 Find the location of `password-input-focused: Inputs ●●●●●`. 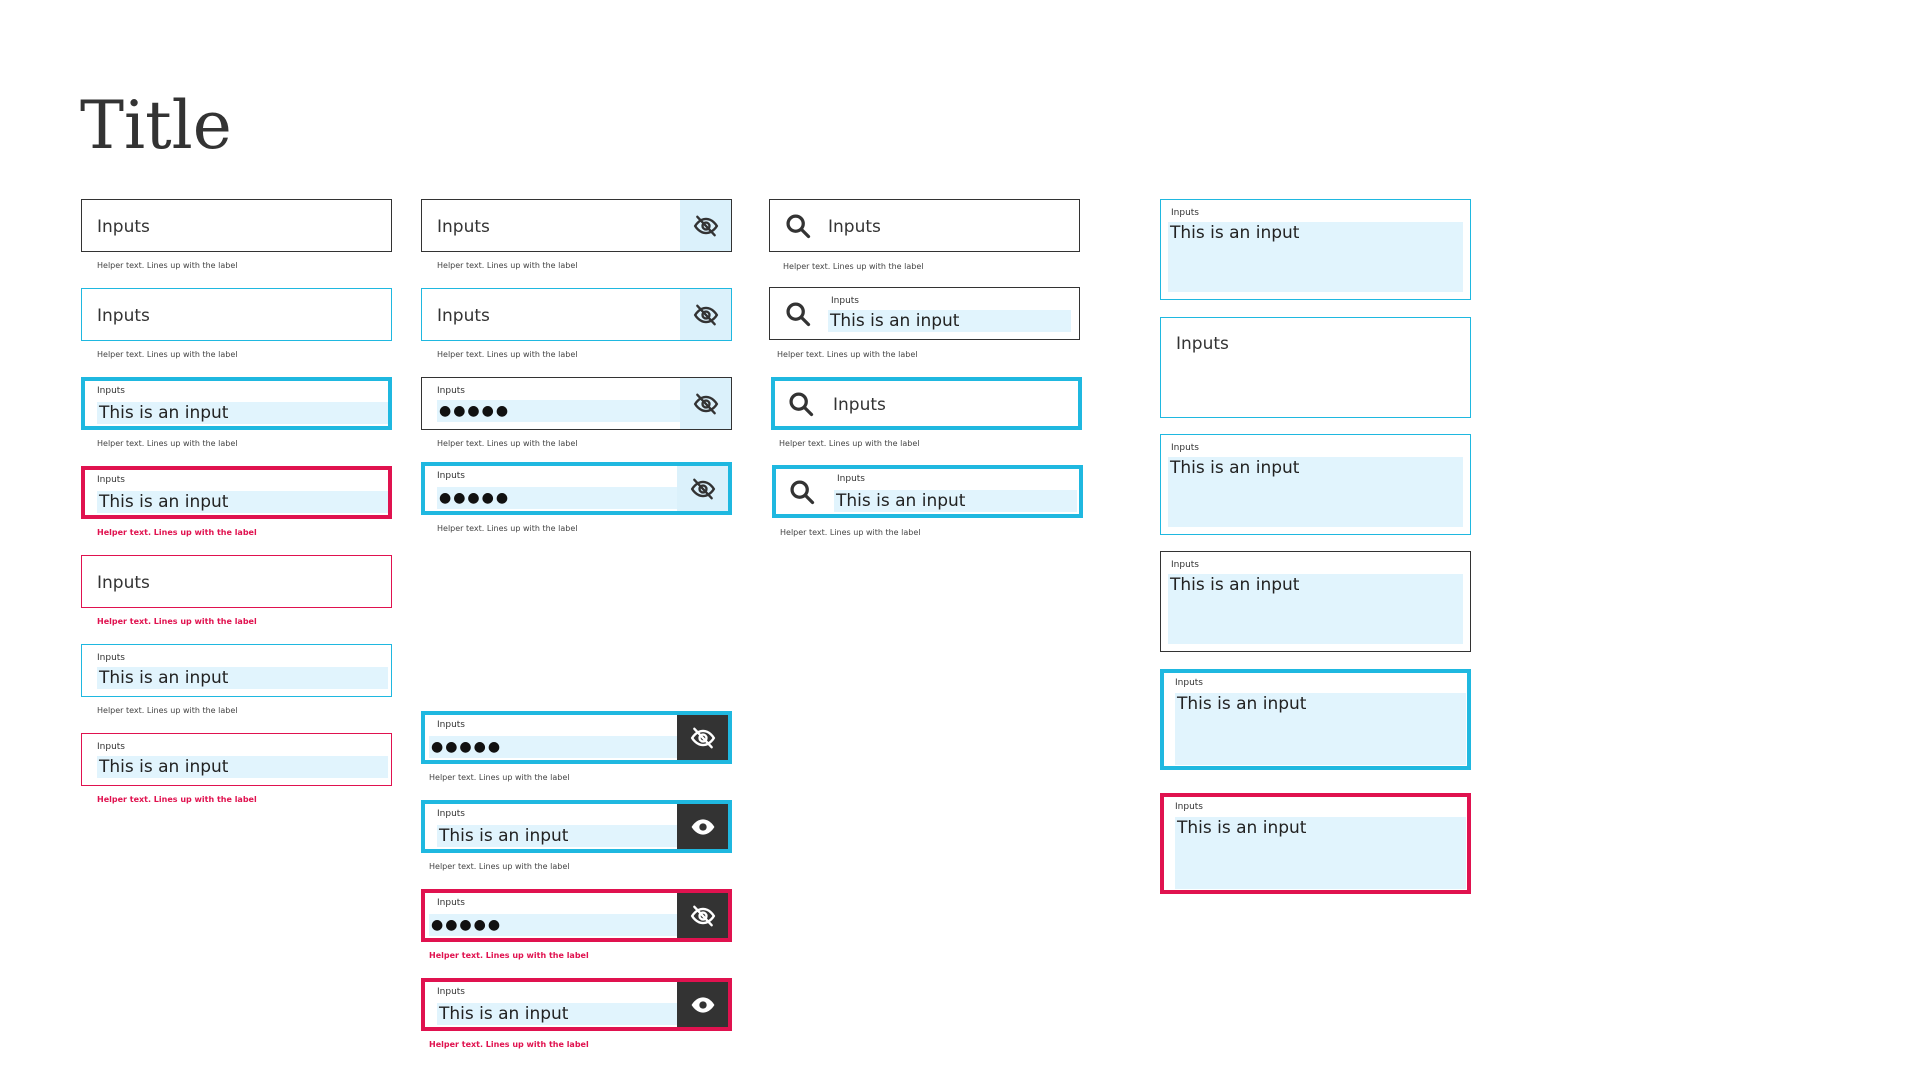

password-input-focused: Inputs ●●●●● is located at coordinates (576, 488).